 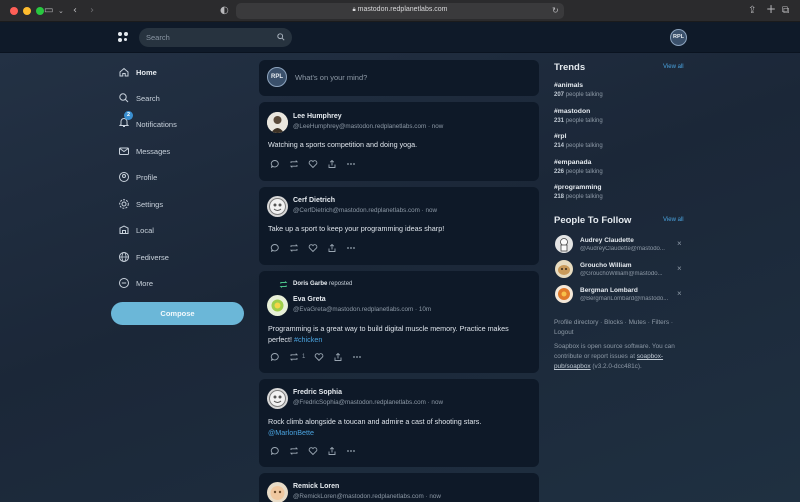 I want to click on reposter-name: Doris Garbe, so click(x=310, y=284).